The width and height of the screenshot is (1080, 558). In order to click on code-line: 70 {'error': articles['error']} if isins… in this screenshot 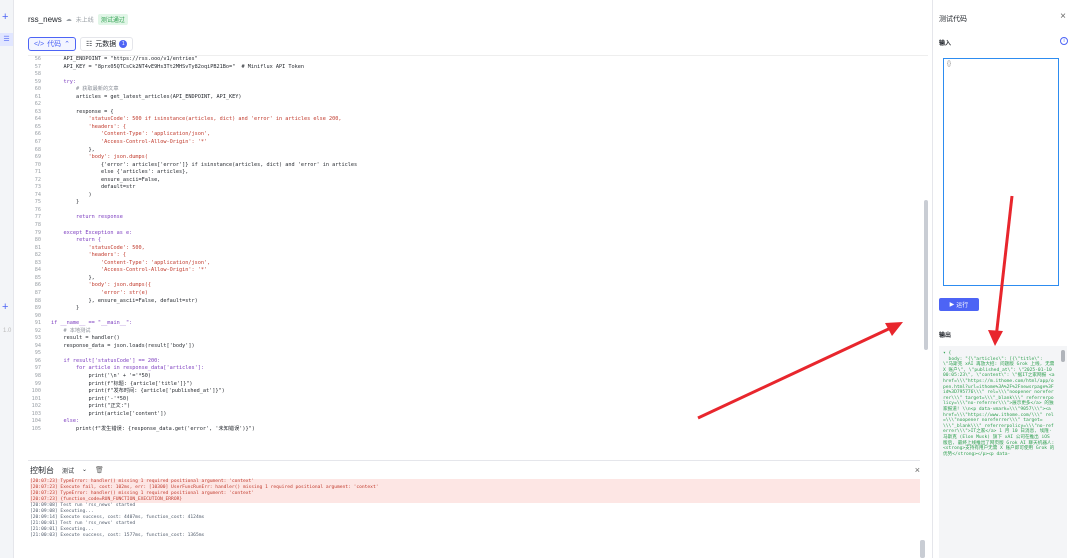, I will do `click(478, 166)`.